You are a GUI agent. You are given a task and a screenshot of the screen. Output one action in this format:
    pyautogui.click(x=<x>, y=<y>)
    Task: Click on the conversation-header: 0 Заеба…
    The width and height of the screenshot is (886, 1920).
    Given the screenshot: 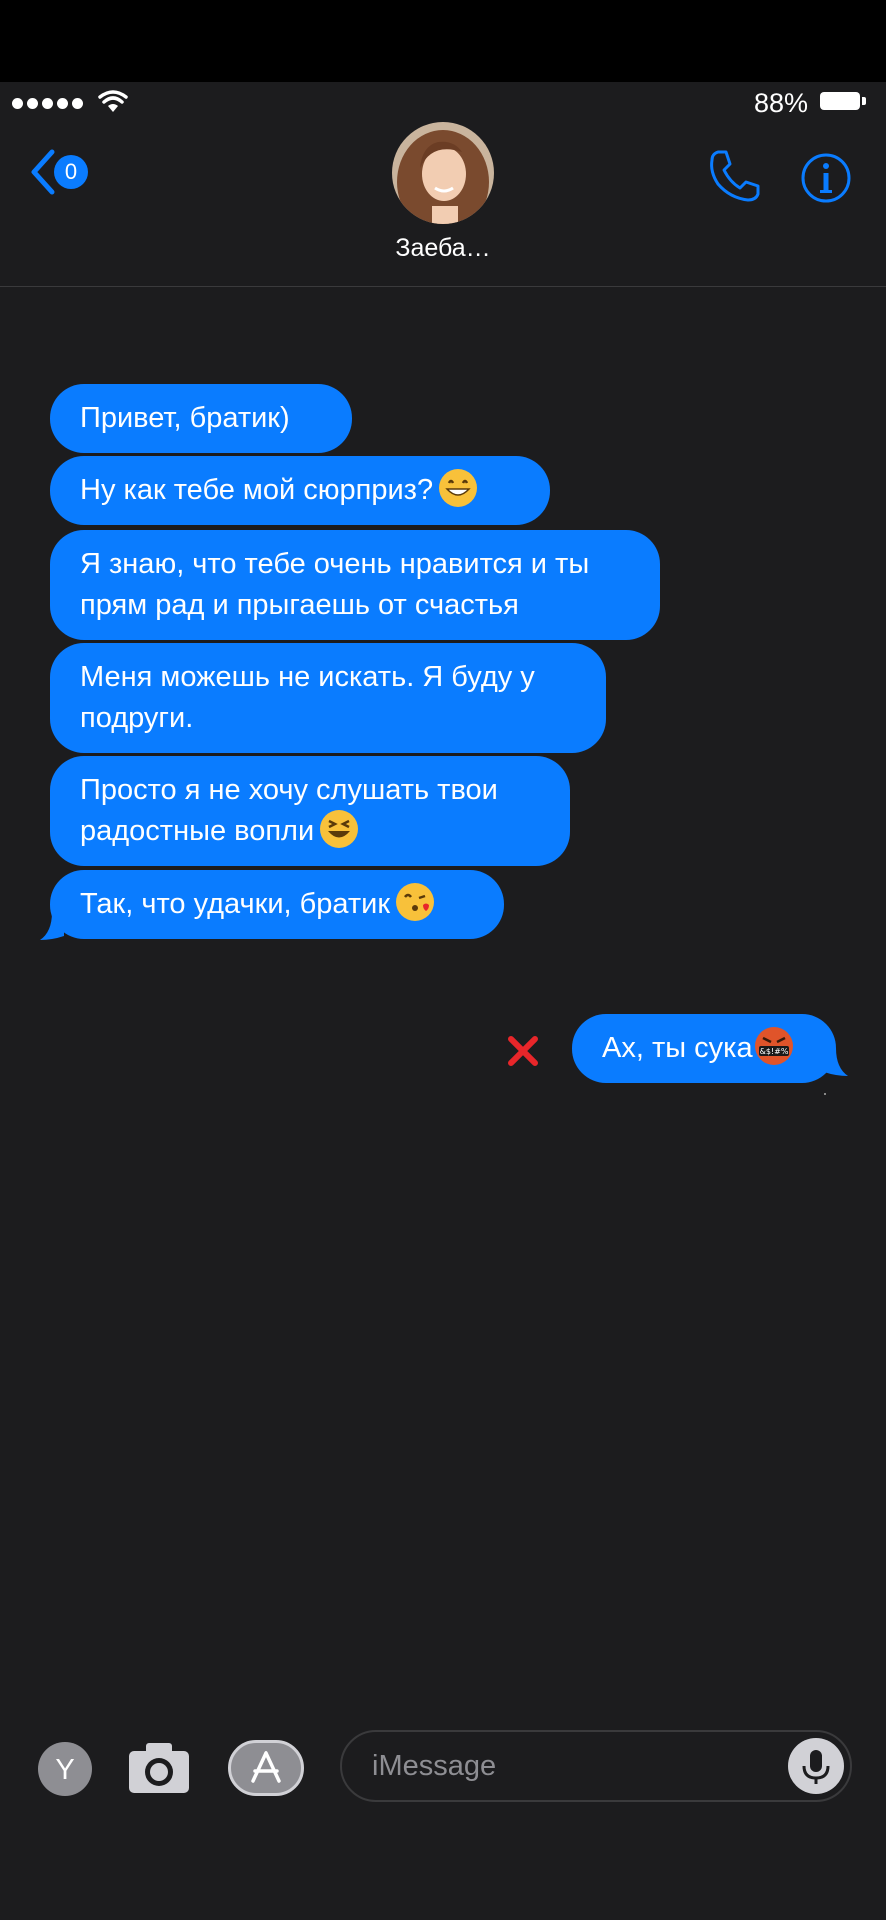 What is the action you would take?
    pyautogui.click(x=443, y=204)
    